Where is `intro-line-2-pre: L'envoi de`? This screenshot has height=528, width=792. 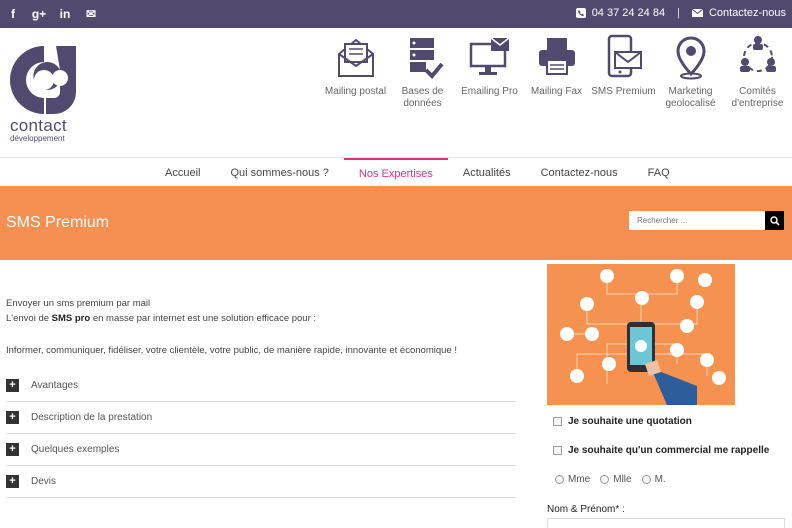
intro-line-2-pre: L'envoi de is located at coordinates (29, 318).